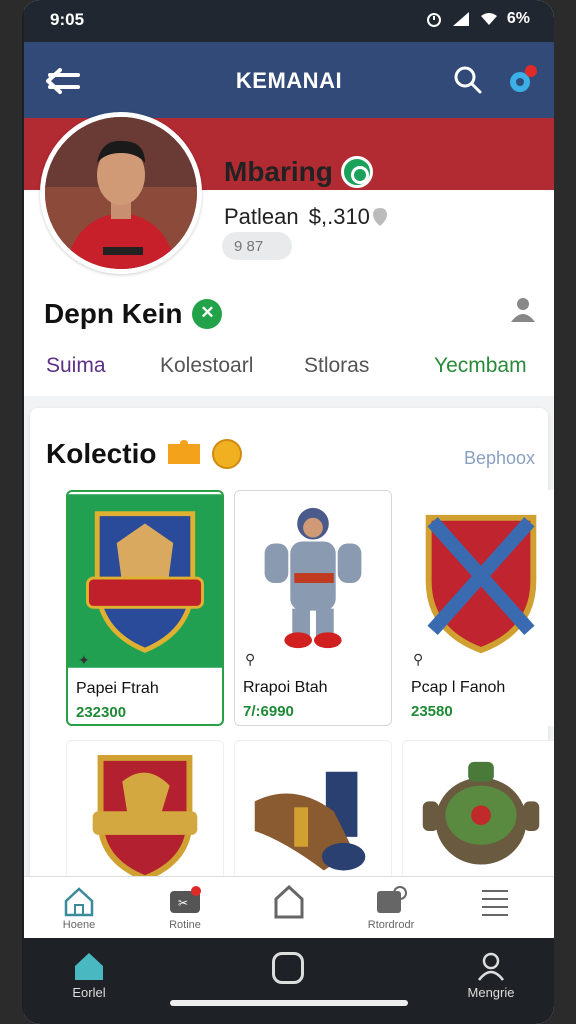 This screenshot has width=576, height=1024. I want to click on hero-balance: Patlean $,.310, so click(306, 217).